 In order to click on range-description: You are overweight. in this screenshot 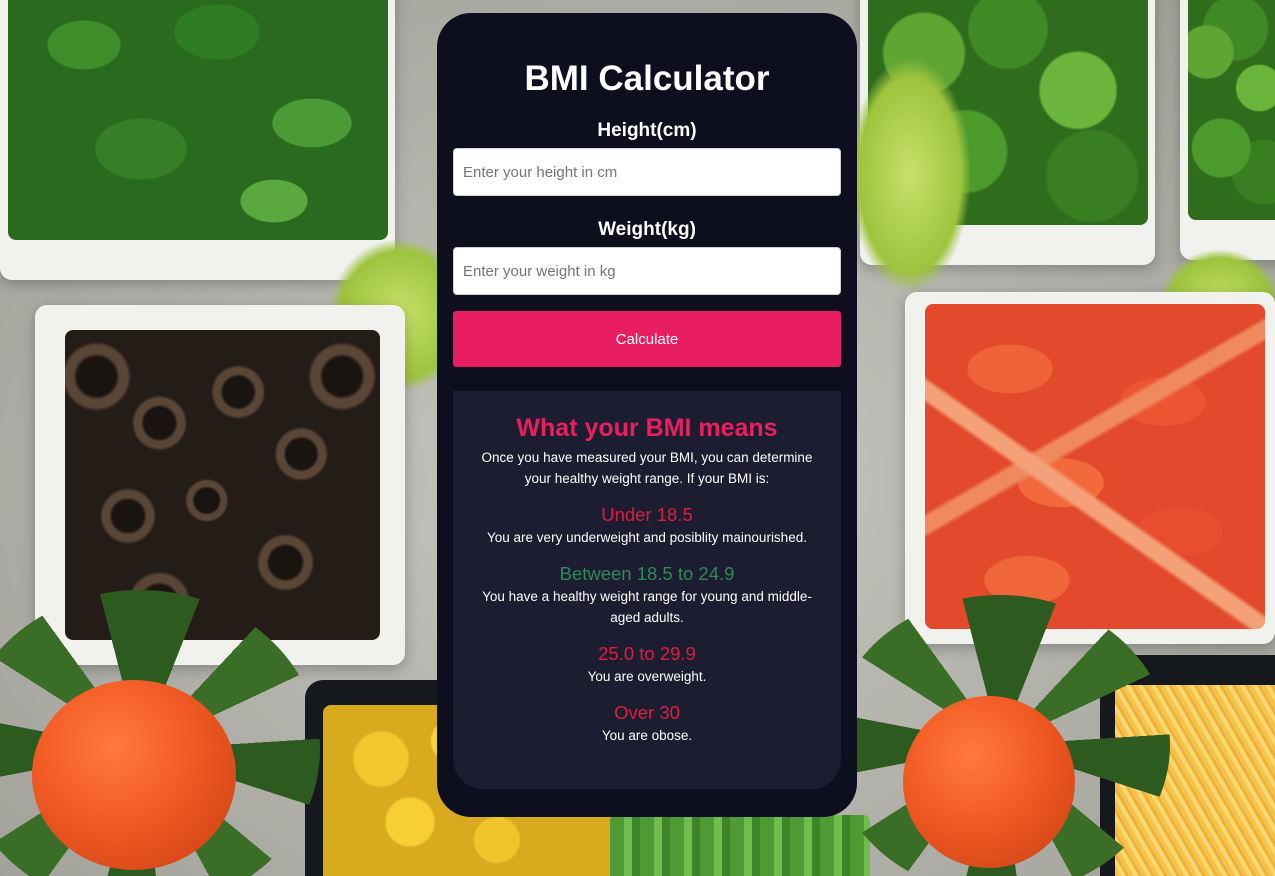, I will do `click(647, 676)`.